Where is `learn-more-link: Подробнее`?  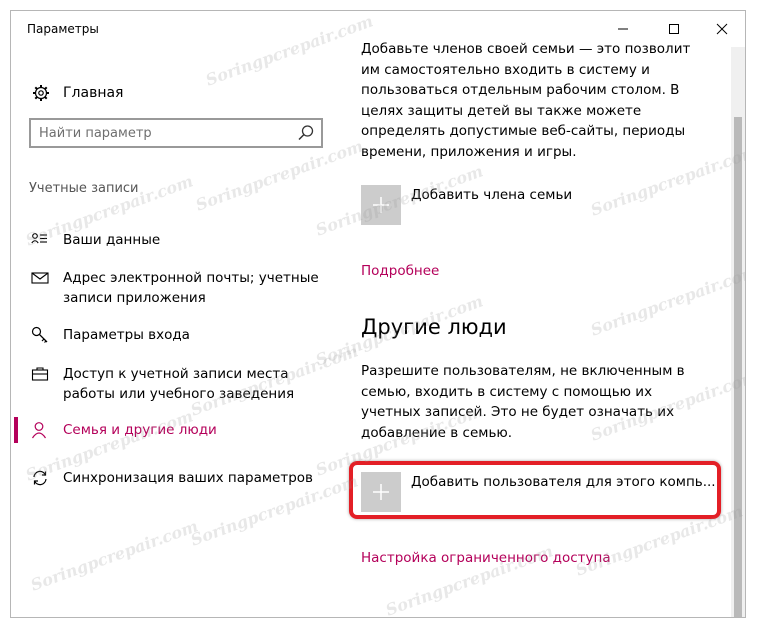 learn-more-link: Подробнее is located at coordinates (400, 271).